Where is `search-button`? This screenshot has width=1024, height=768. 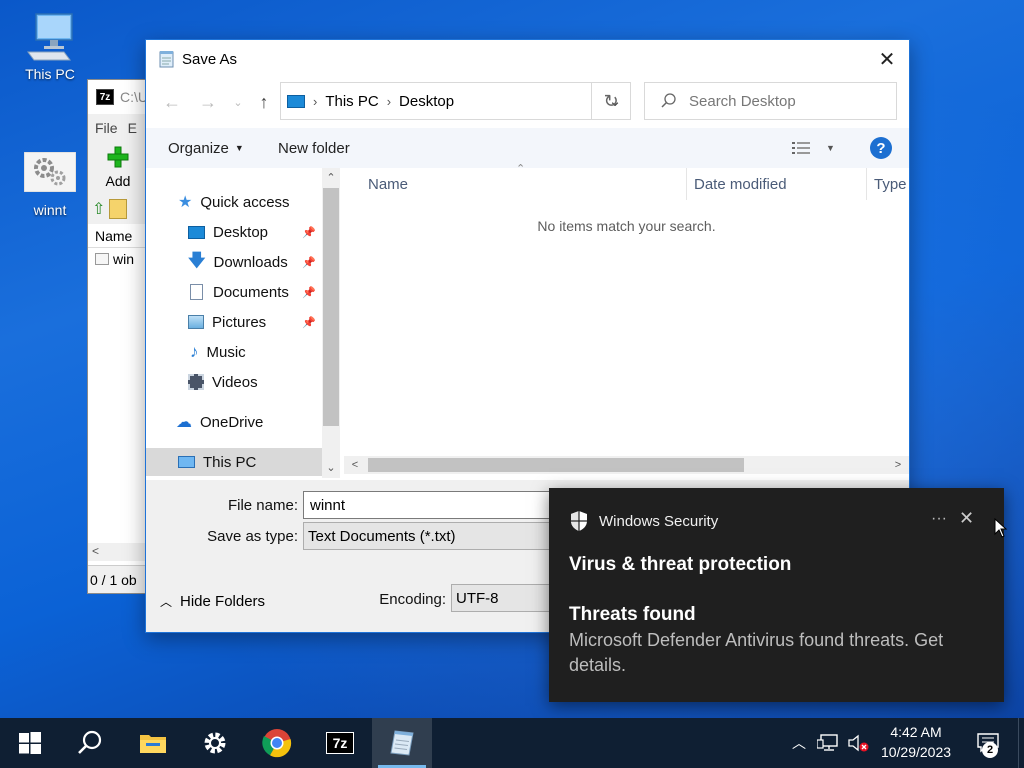
search-button is located at coordinates (90, 743).